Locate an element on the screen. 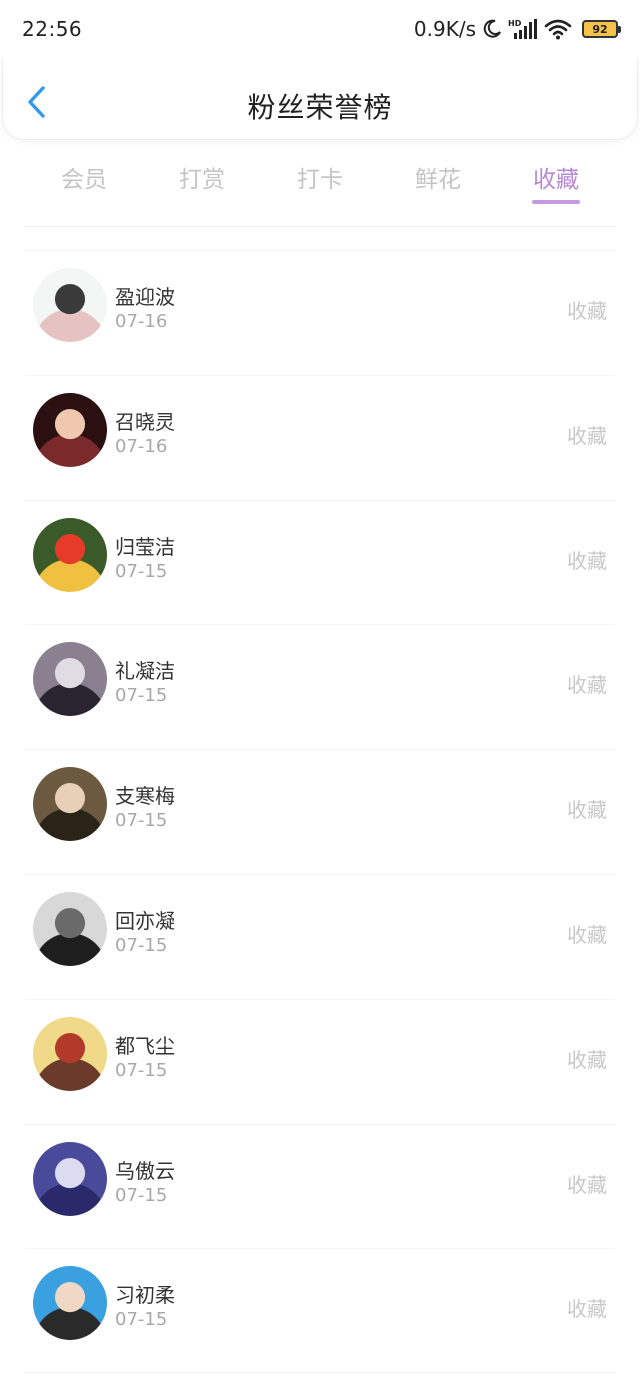 This screenshot has width=640, height=1387. tab-underline is located at coordinates (556, 202).